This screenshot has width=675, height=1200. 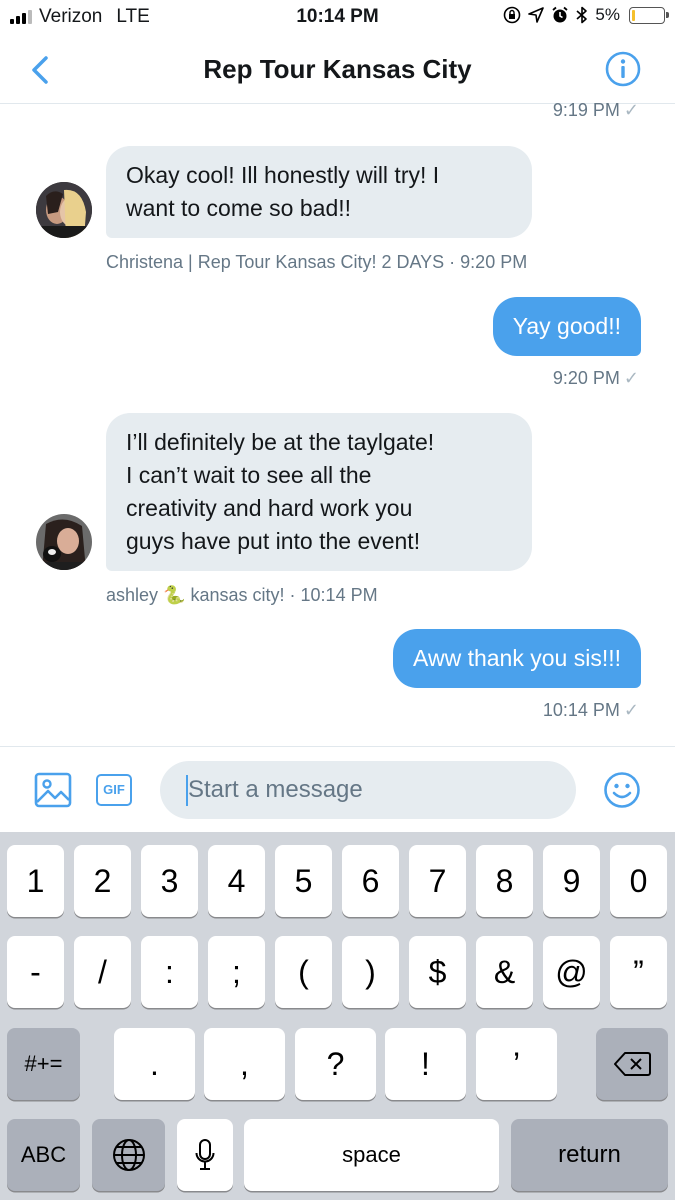 I want to click on keyboard-key: -, so click(x=35, y=972).